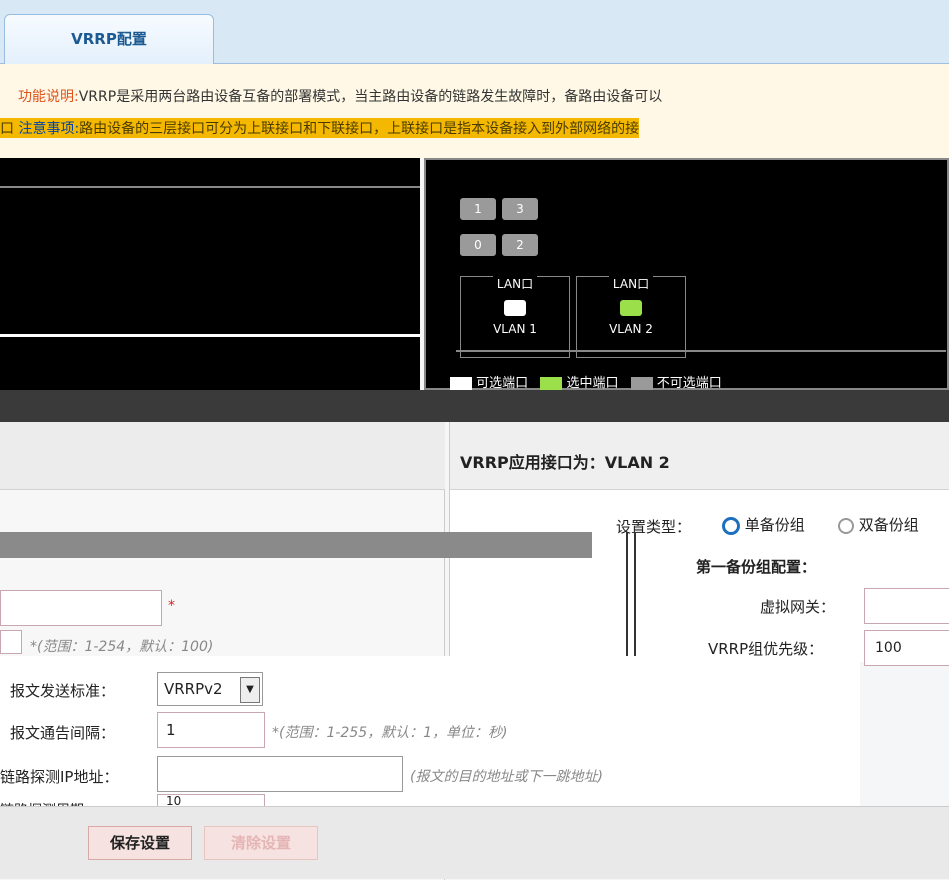 Image resolution: width=949 pixels, height=880 pixels. Describe the element at coordinates (520, 245) in the screenshot. I see `port-2: 2` at that location.